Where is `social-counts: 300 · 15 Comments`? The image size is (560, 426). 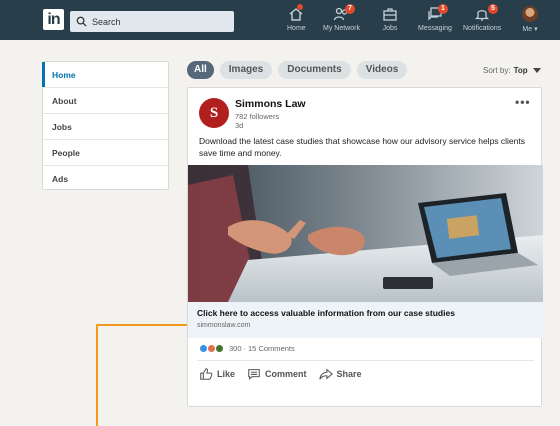
social-counts: 300 · 15 Comments is located at coordinates (247, 348).